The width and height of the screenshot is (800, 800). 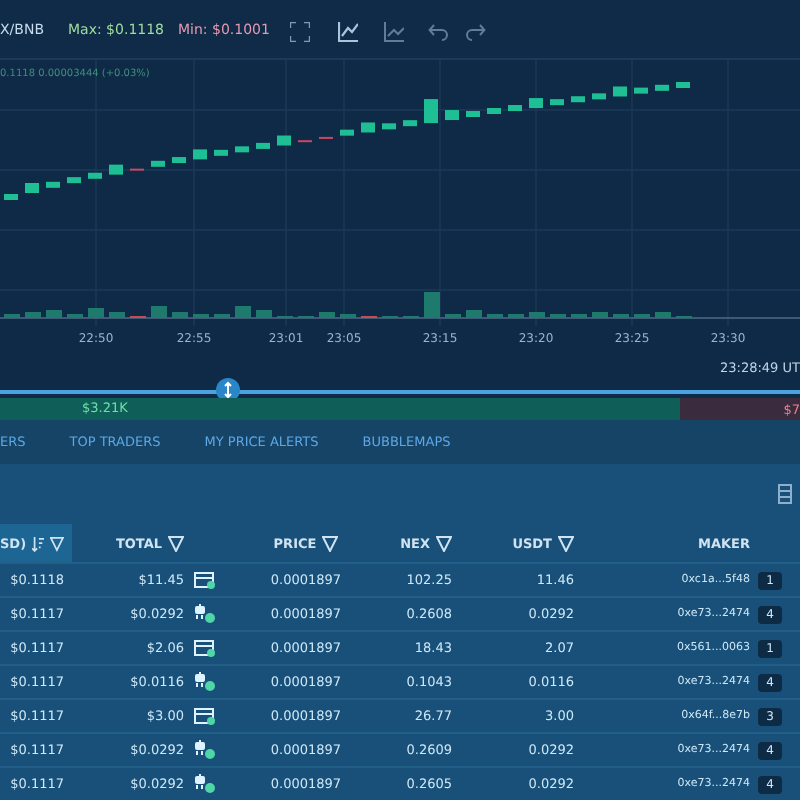 What do you see at coordinates (785, 494) in the screenshot?
I see `columns-icon` at bounding box center [785, 494].